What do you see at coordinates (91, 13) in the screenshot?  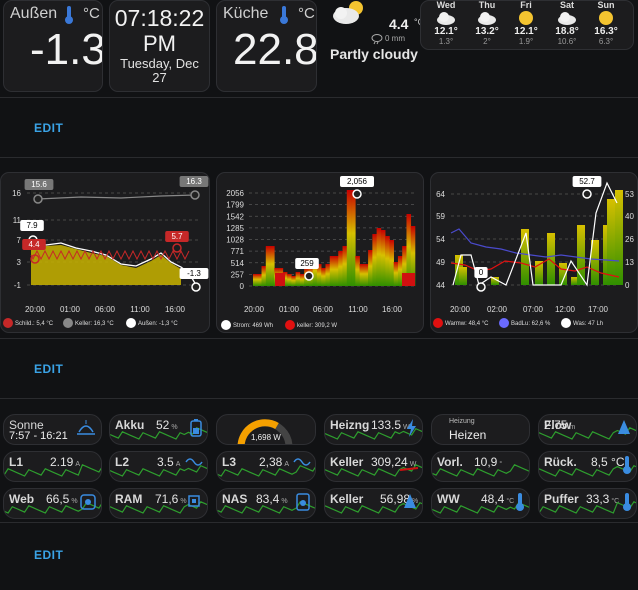 I see `outdoor-unit: °C` at bounding box center [91, 13].